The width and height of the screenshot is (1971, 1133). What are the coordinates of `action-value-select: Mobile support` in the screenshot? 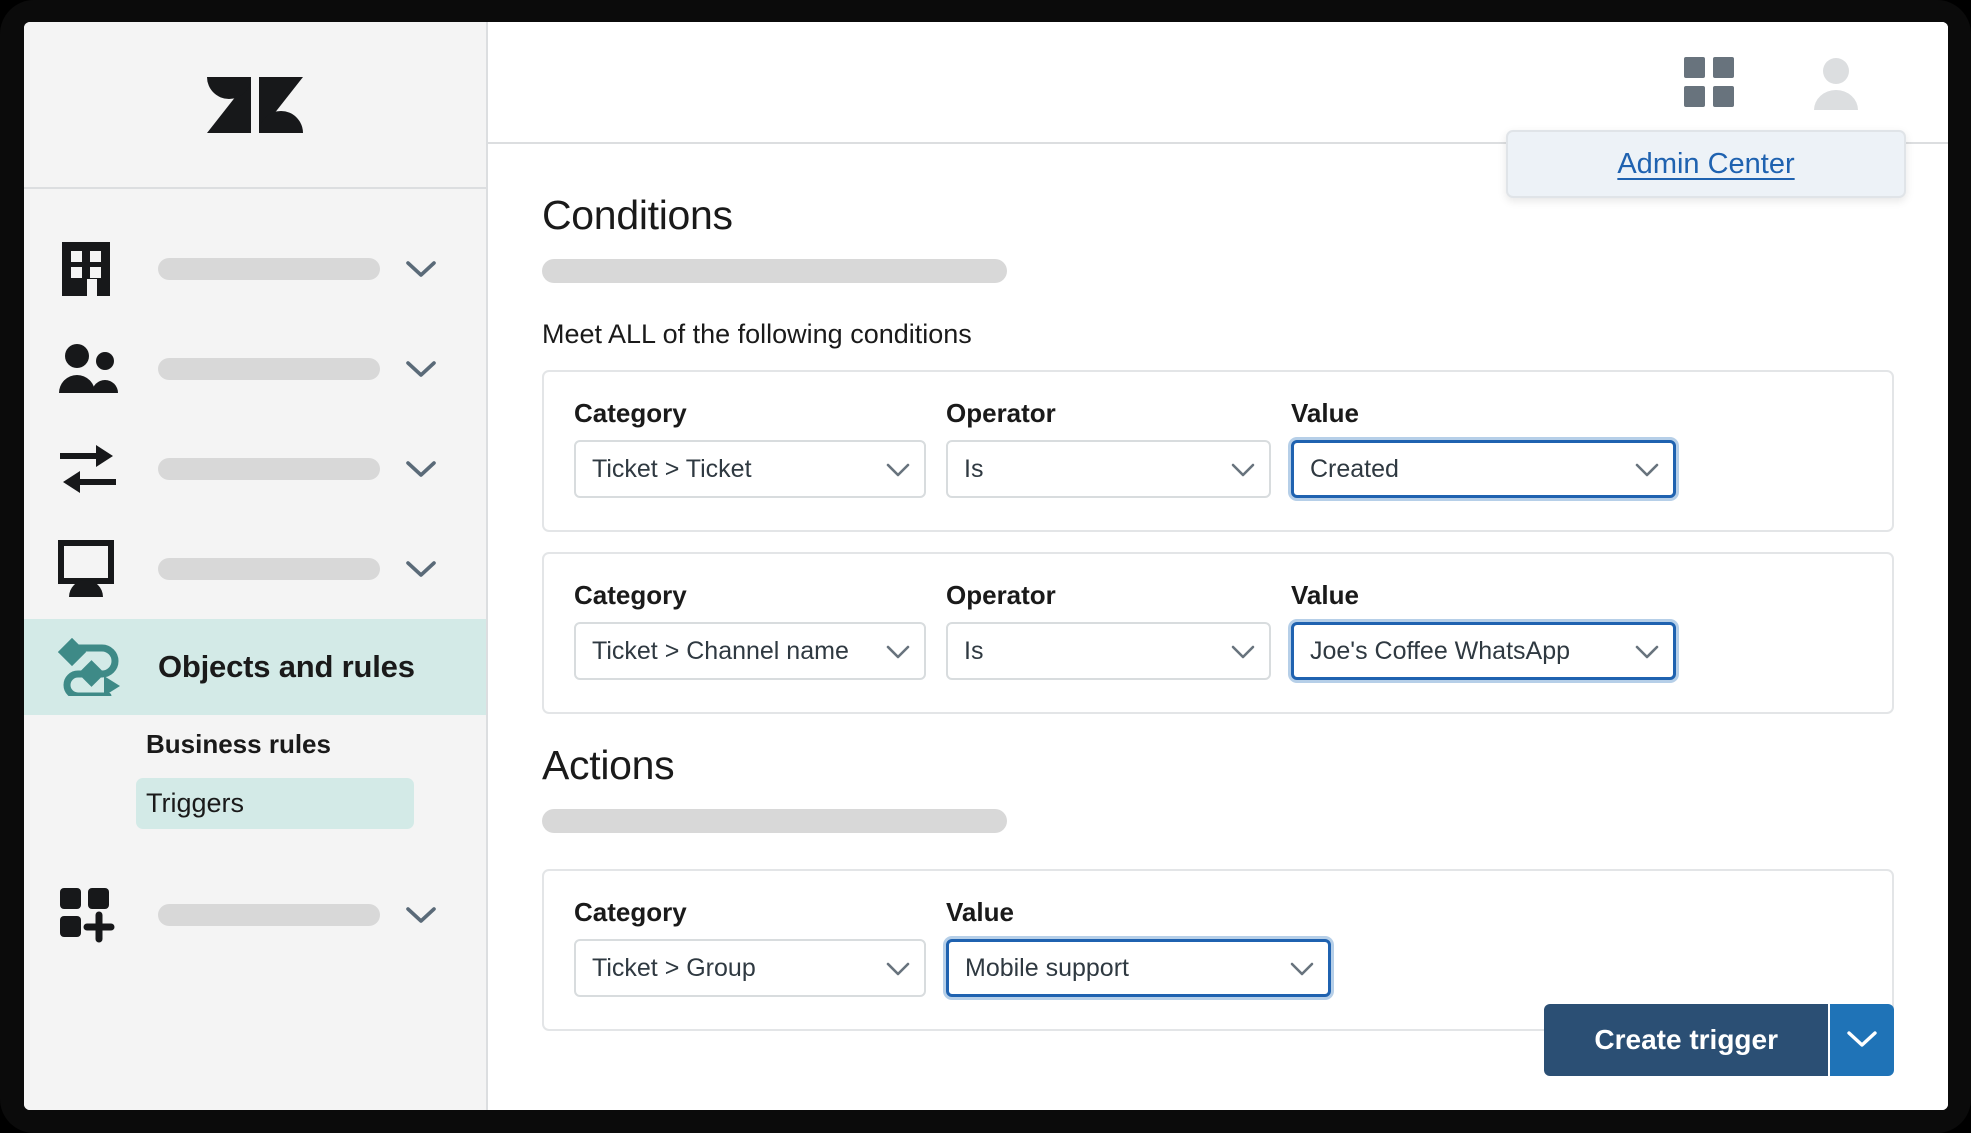 It's located at (1138, 968).